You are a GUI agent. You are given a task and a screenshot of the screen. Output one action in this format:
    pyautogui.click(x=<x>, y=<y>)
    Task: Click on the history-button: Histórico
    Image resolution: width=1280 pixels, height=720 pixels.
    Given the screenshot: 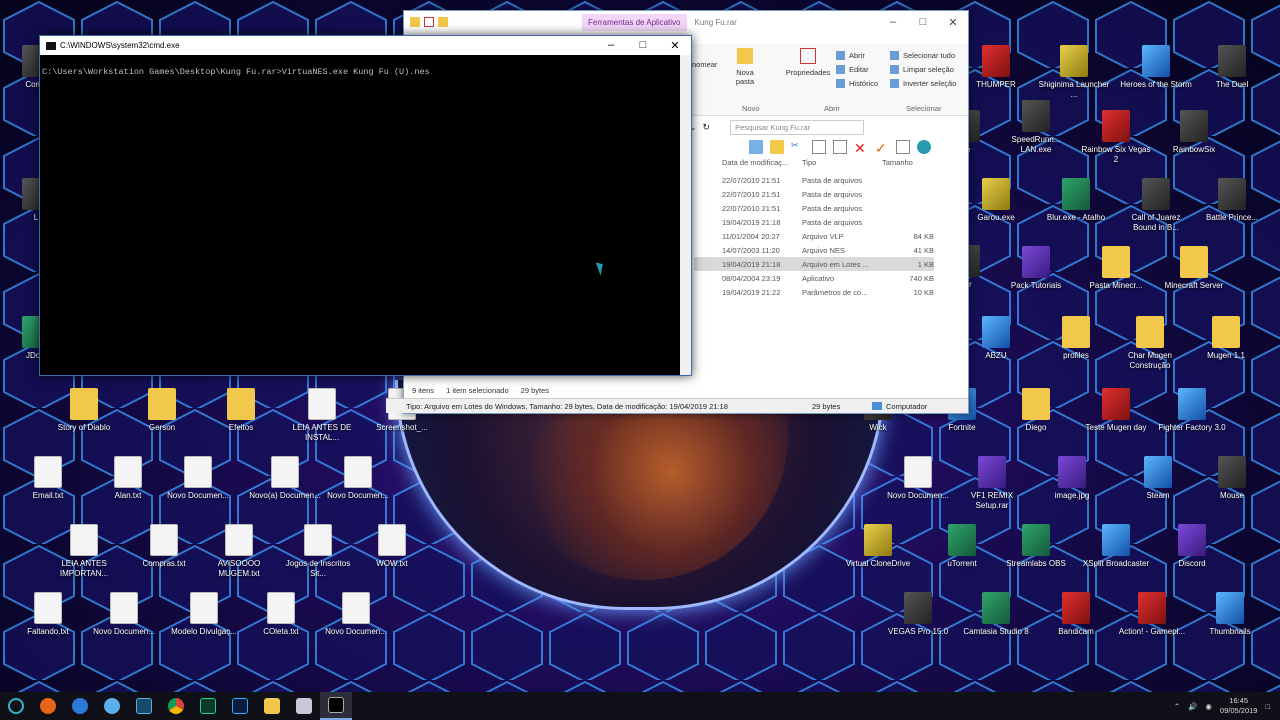 What is the action you would take?
    pyautogui.click(x=857, y=83)
    